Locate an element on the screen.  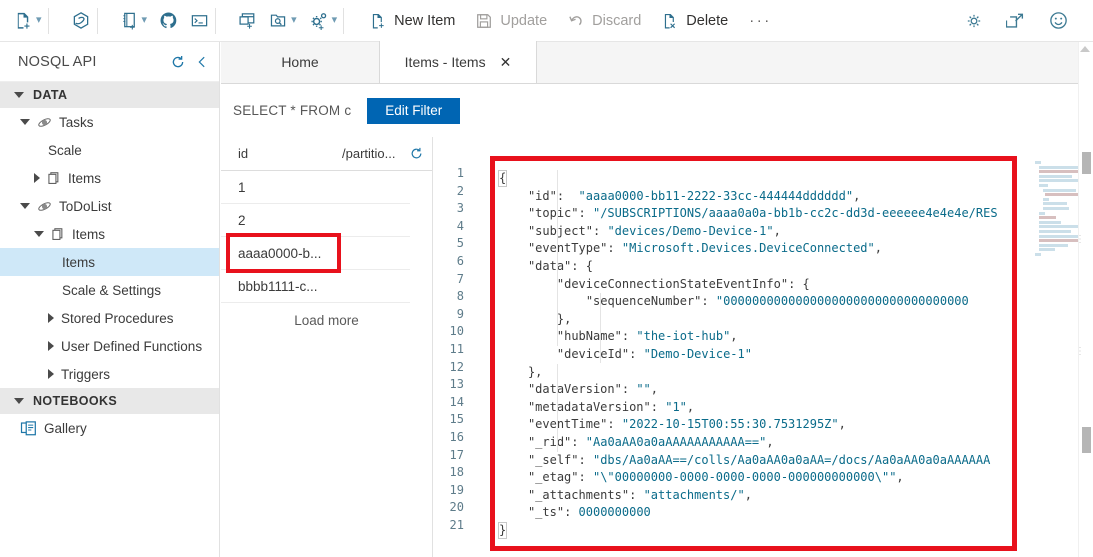
sidebar-item-label: User Defined Functions is located at coordinates (132, 346).